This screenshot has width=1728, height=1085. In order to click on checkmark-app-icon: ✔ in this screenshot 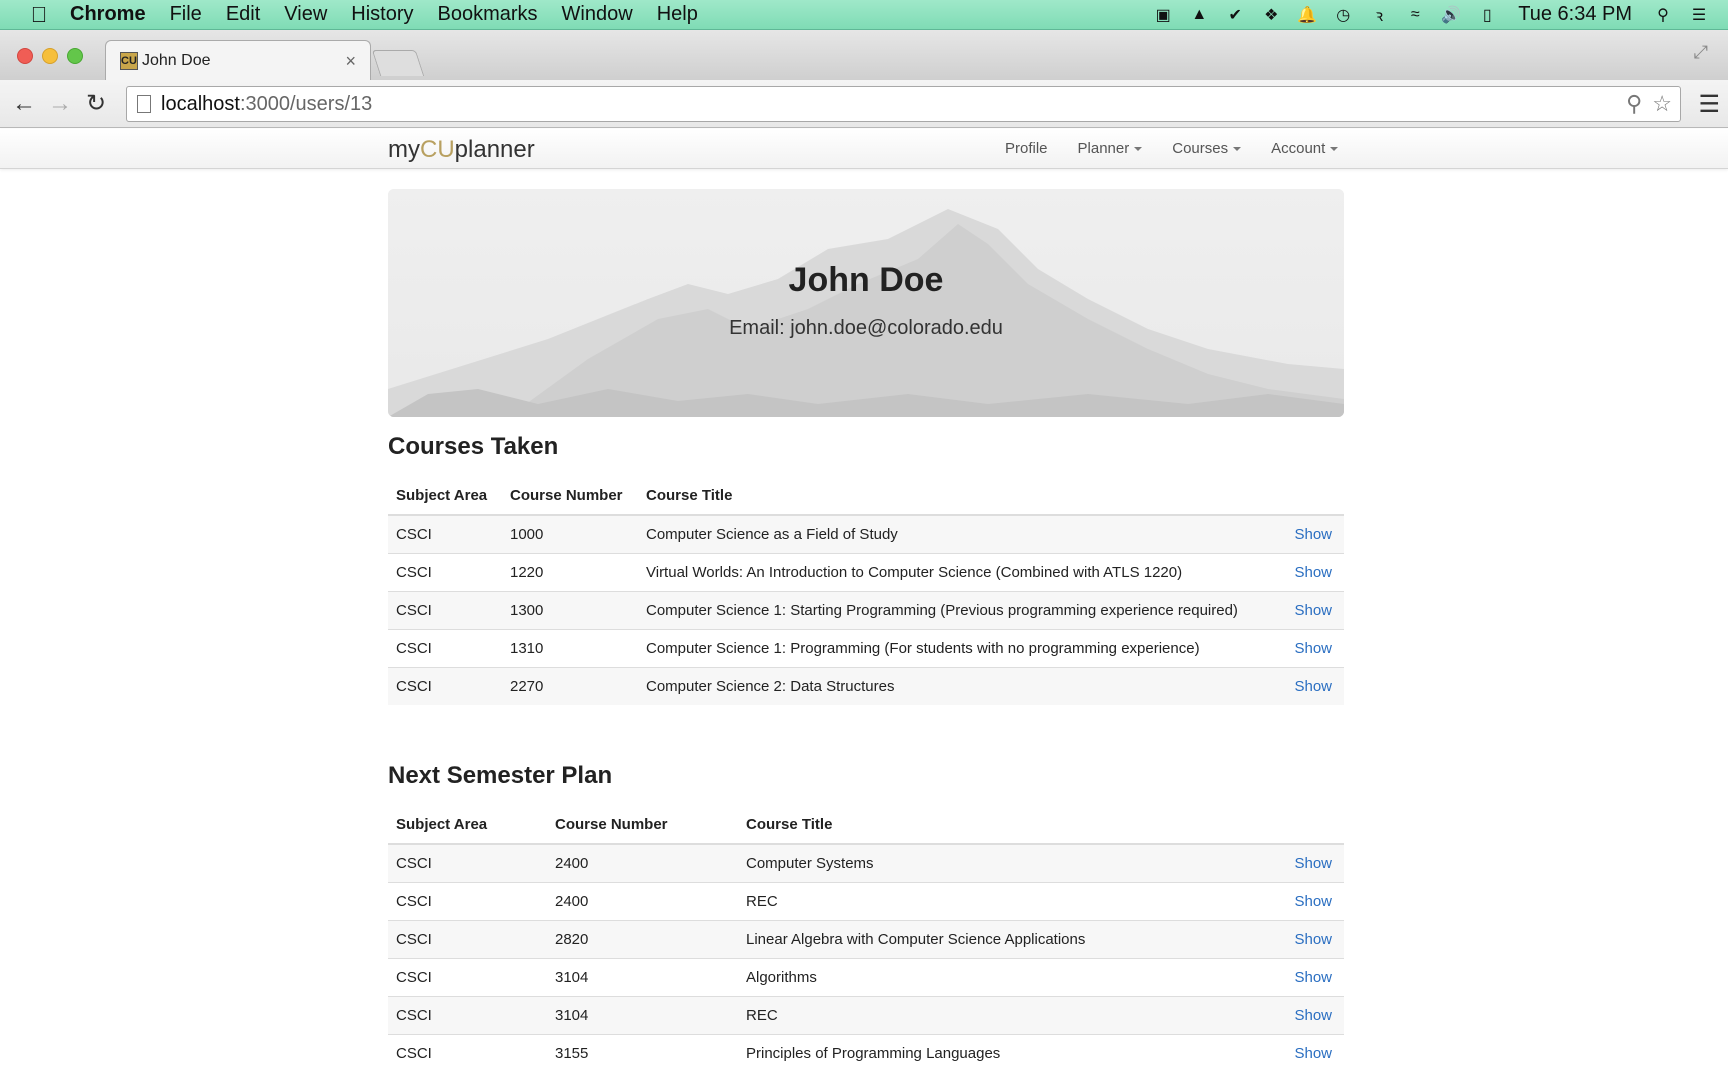, I will do `click(1235, 15)`.